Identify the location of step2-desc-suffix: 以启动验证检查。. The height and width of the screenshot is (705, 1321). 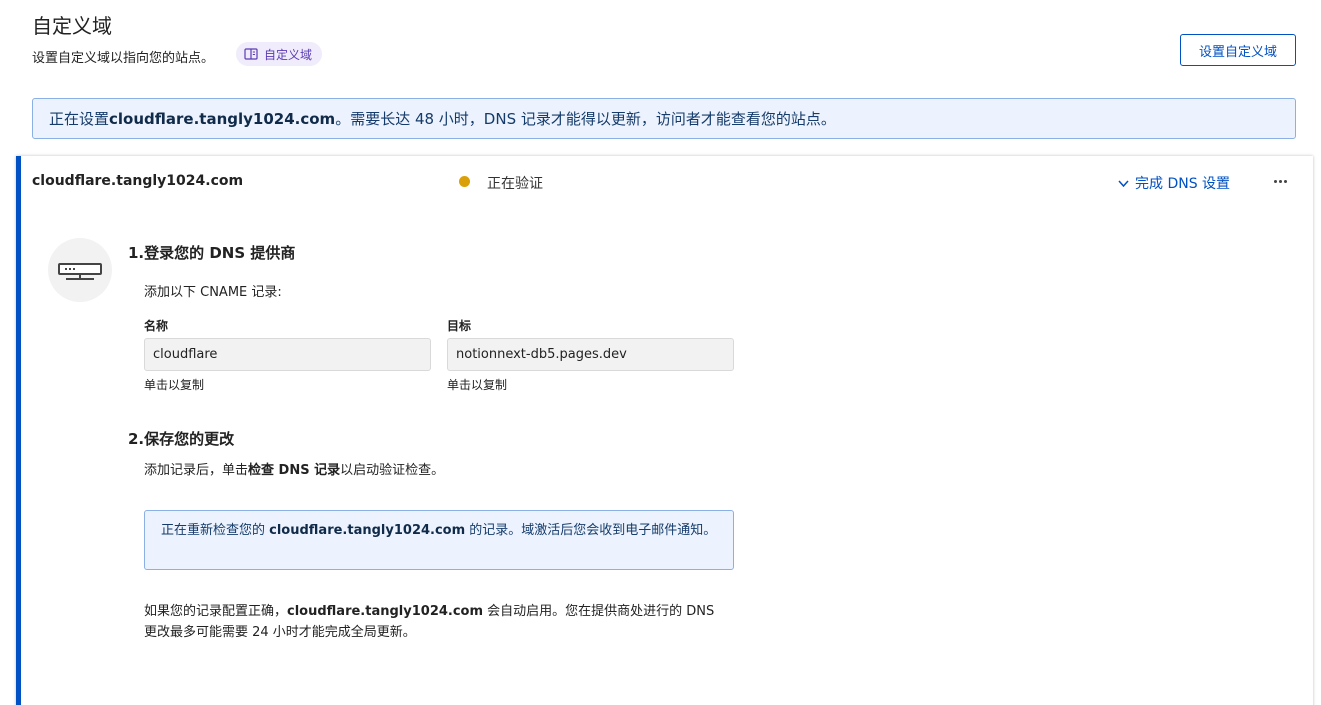
(392, 470).